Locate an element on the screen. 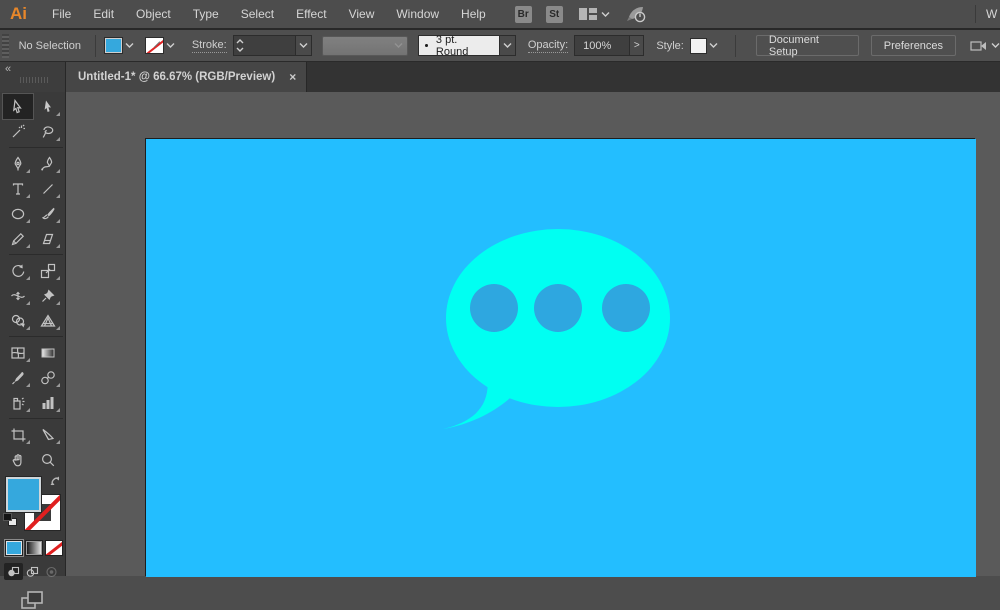  mesh-tool is located at coordinates (18, 352).